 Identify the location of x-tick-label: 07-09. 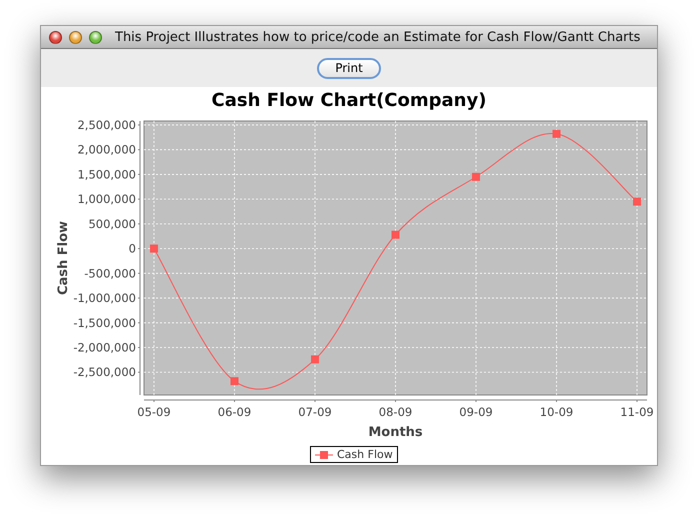
(315, 412).